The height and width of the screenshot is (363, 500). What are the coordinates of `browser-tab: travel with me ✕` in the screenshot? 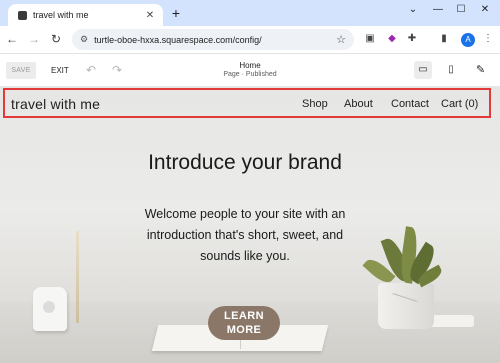 It's located at (85, 15).